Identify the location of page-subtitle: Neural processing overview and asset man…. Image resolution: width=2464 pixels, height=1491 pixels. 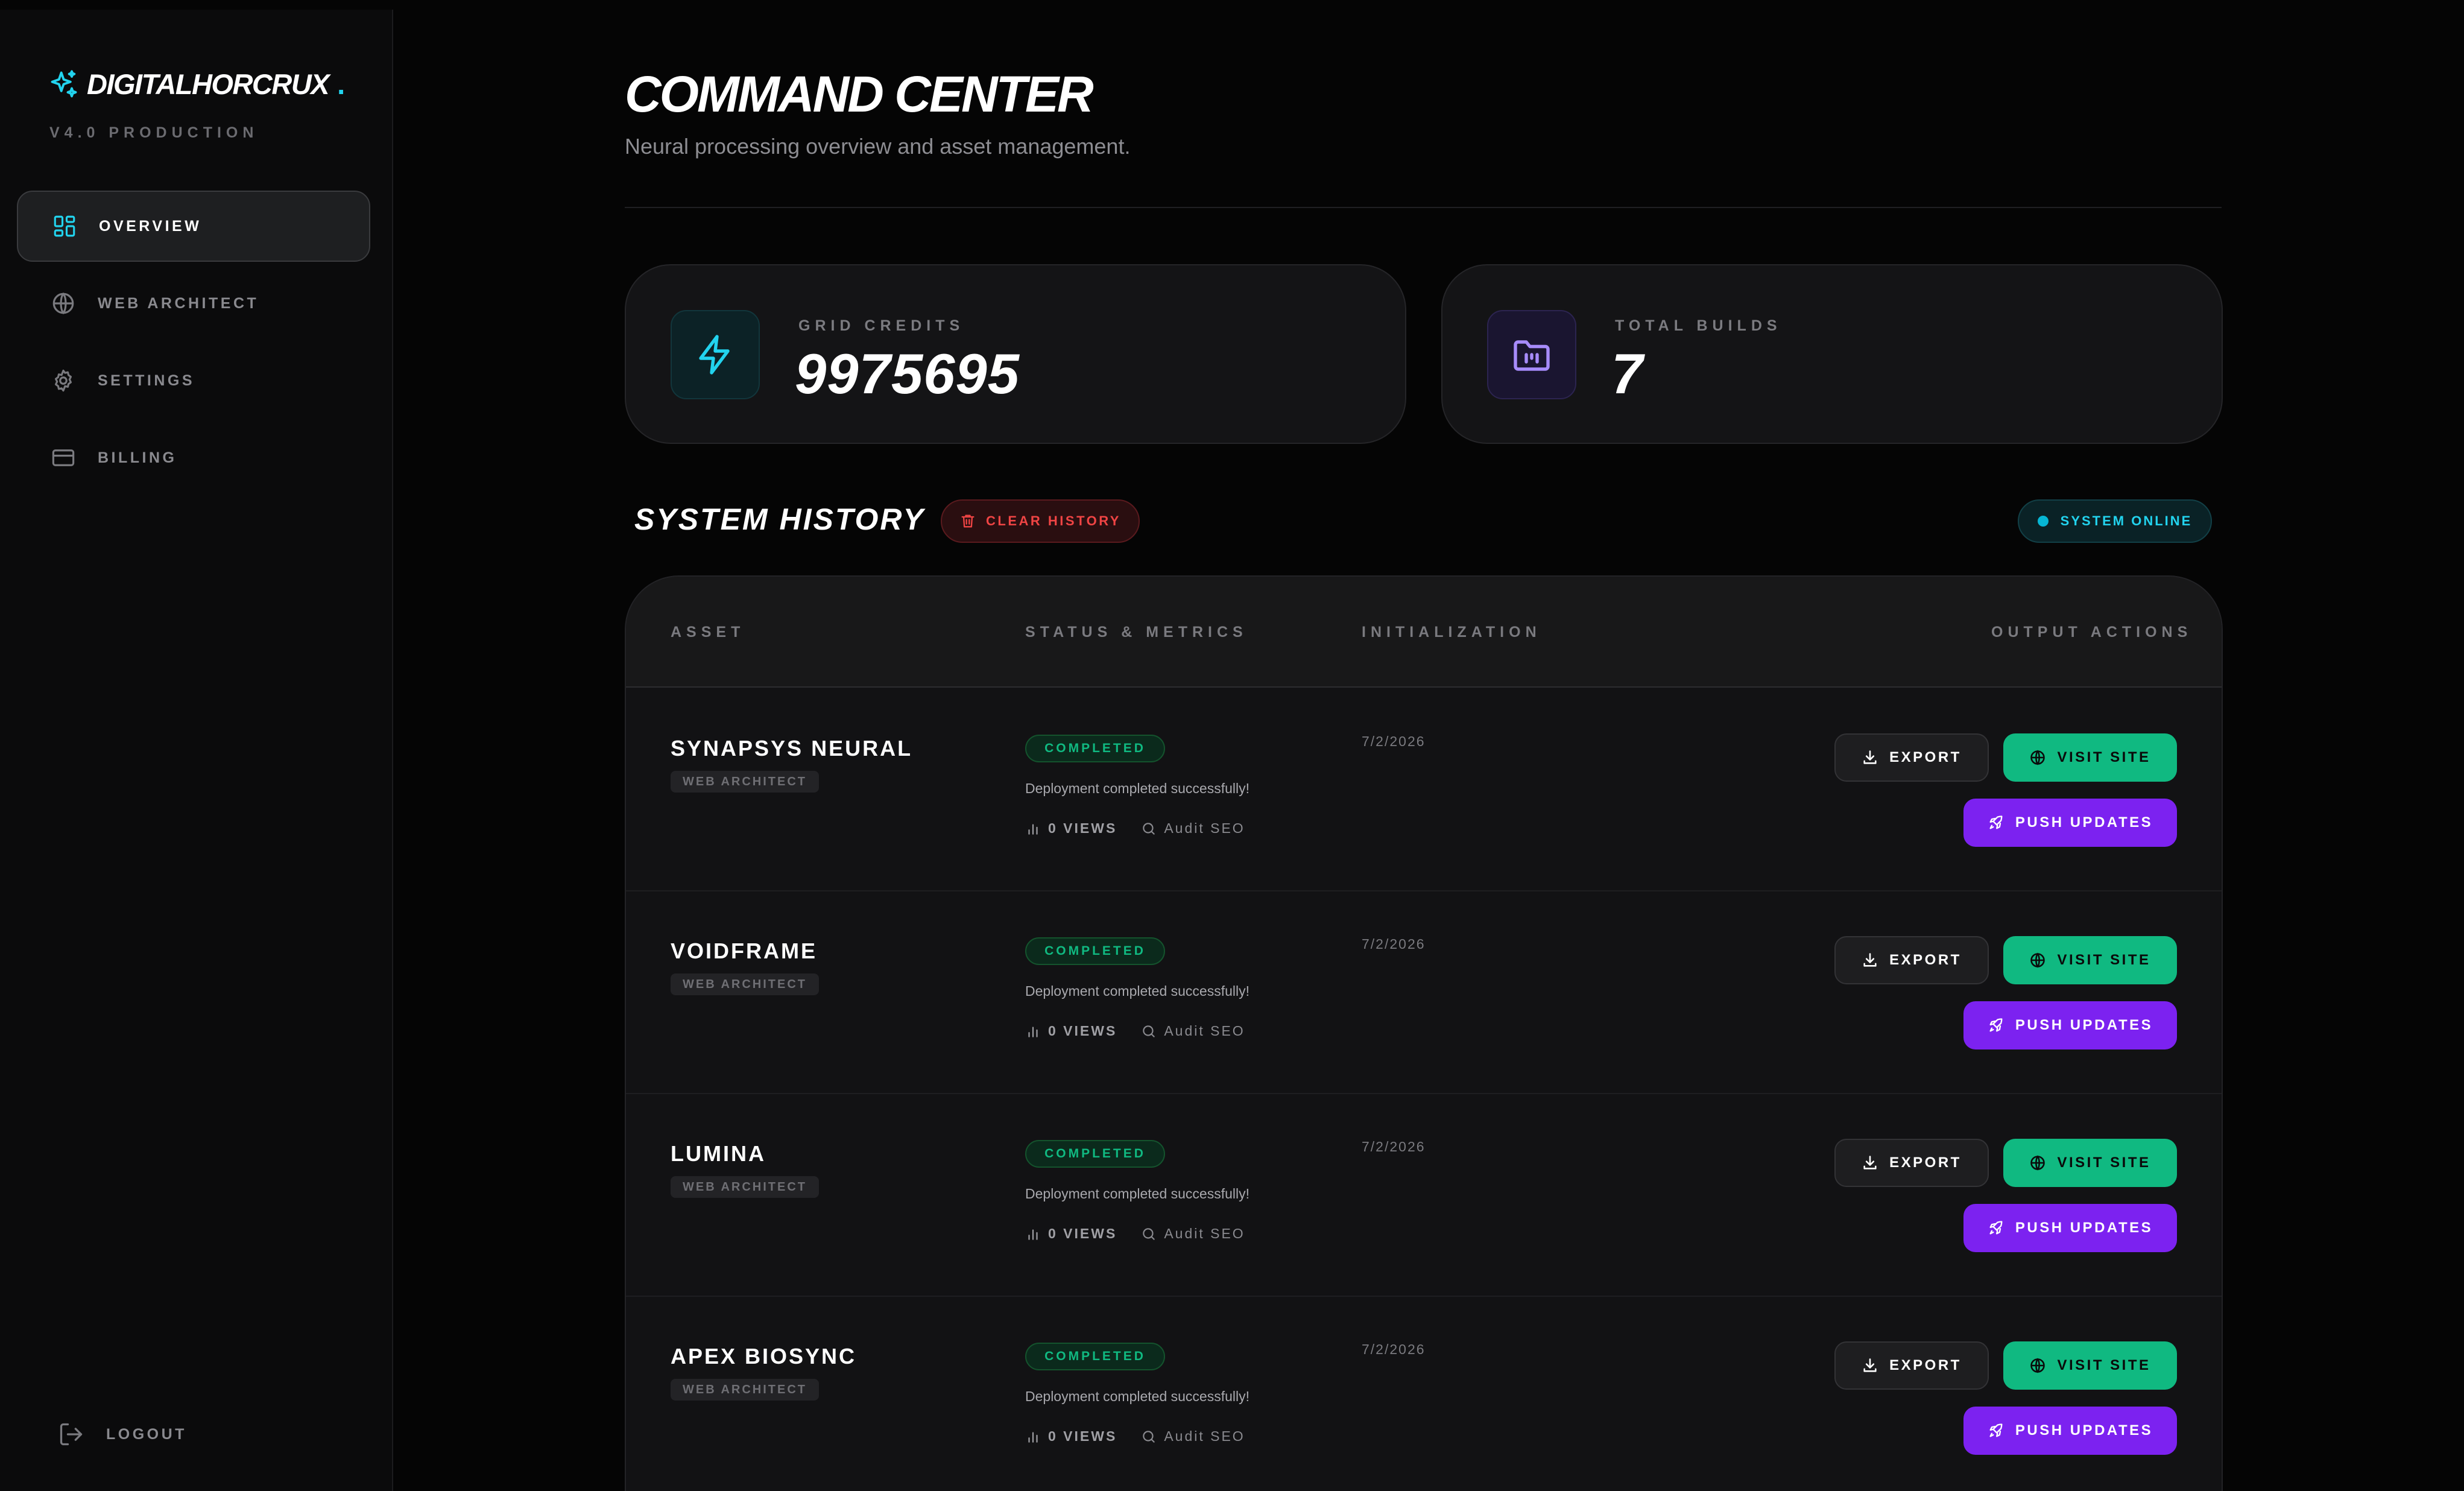
(878, 146).